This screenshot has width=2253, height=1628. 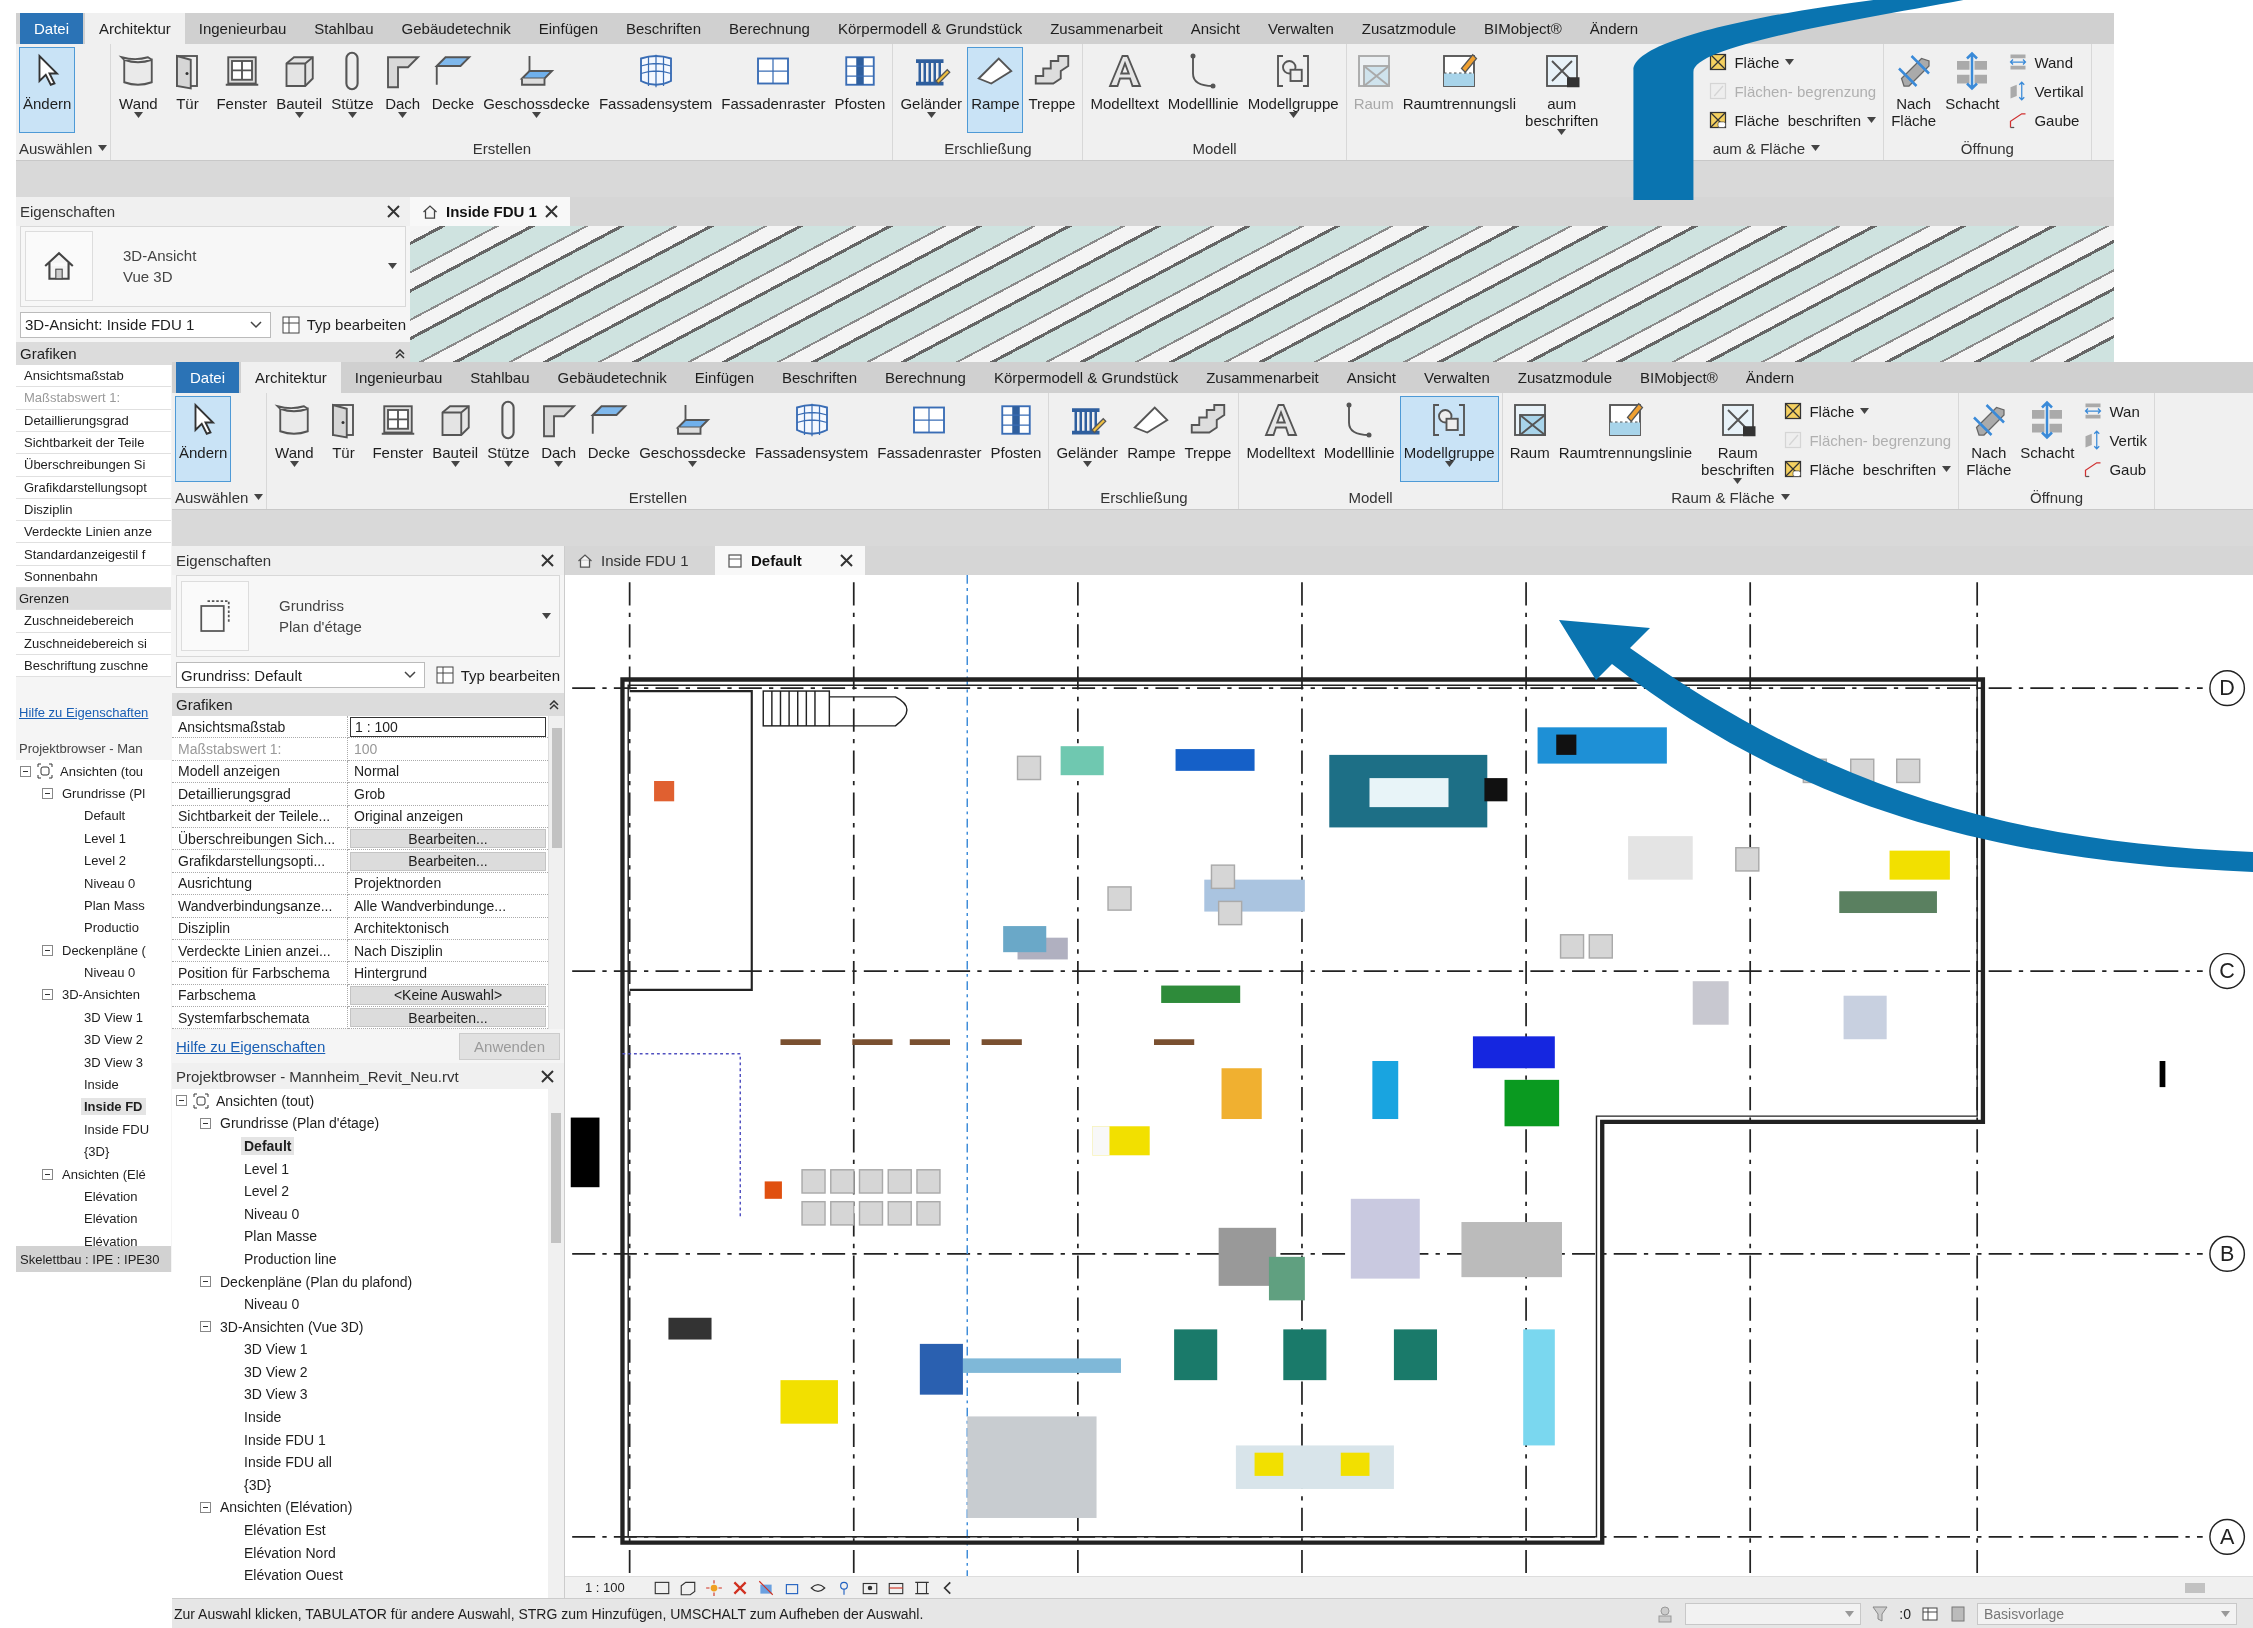 What do you see at coordinates (1459, 90) in the screenshot?
I see `ribbon-tool-button: Raumtrennungsli` at bounding box center [1459, 90].